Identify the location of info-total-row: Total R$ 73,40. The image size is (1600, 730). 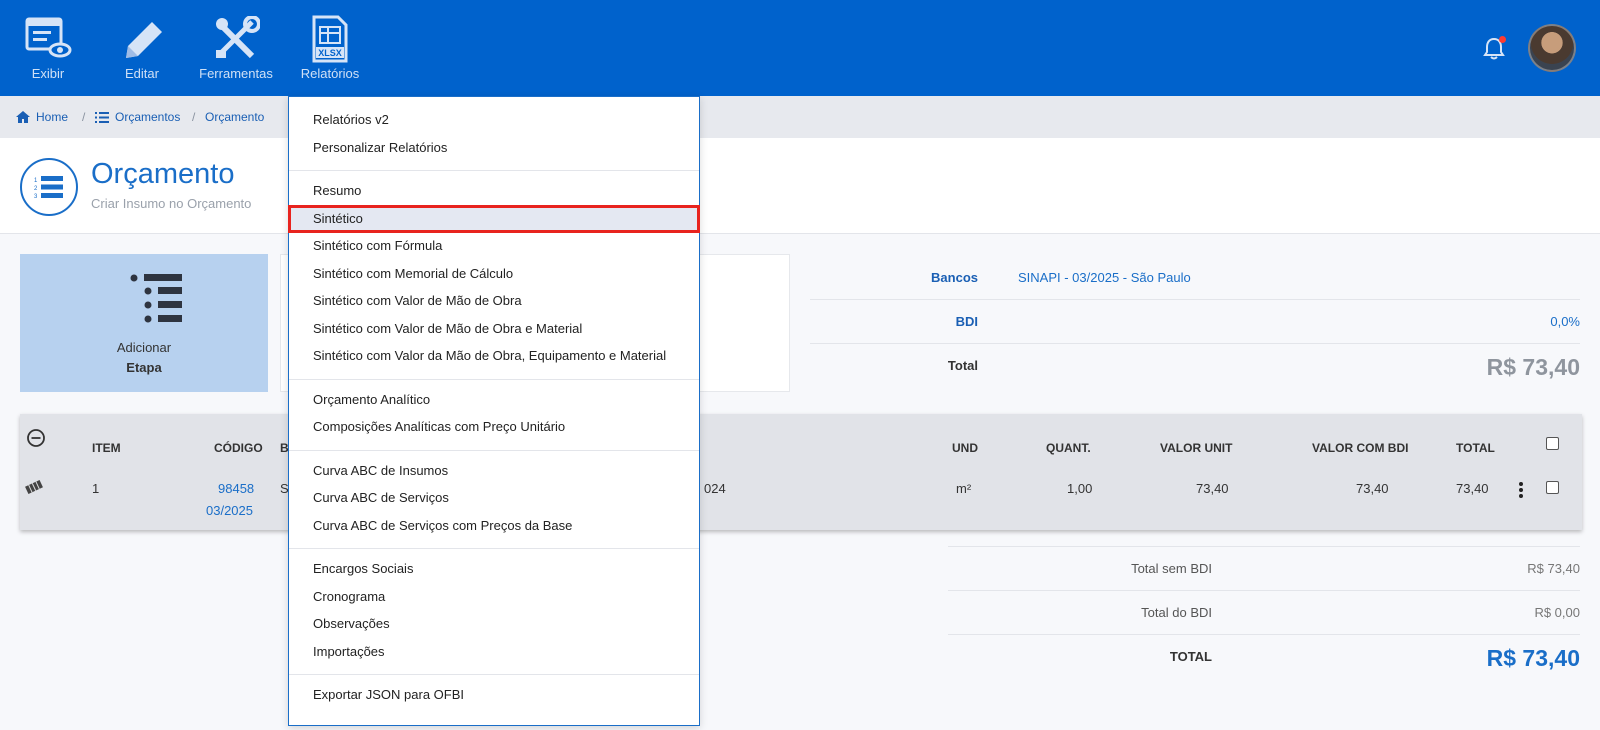
(1263, 367).